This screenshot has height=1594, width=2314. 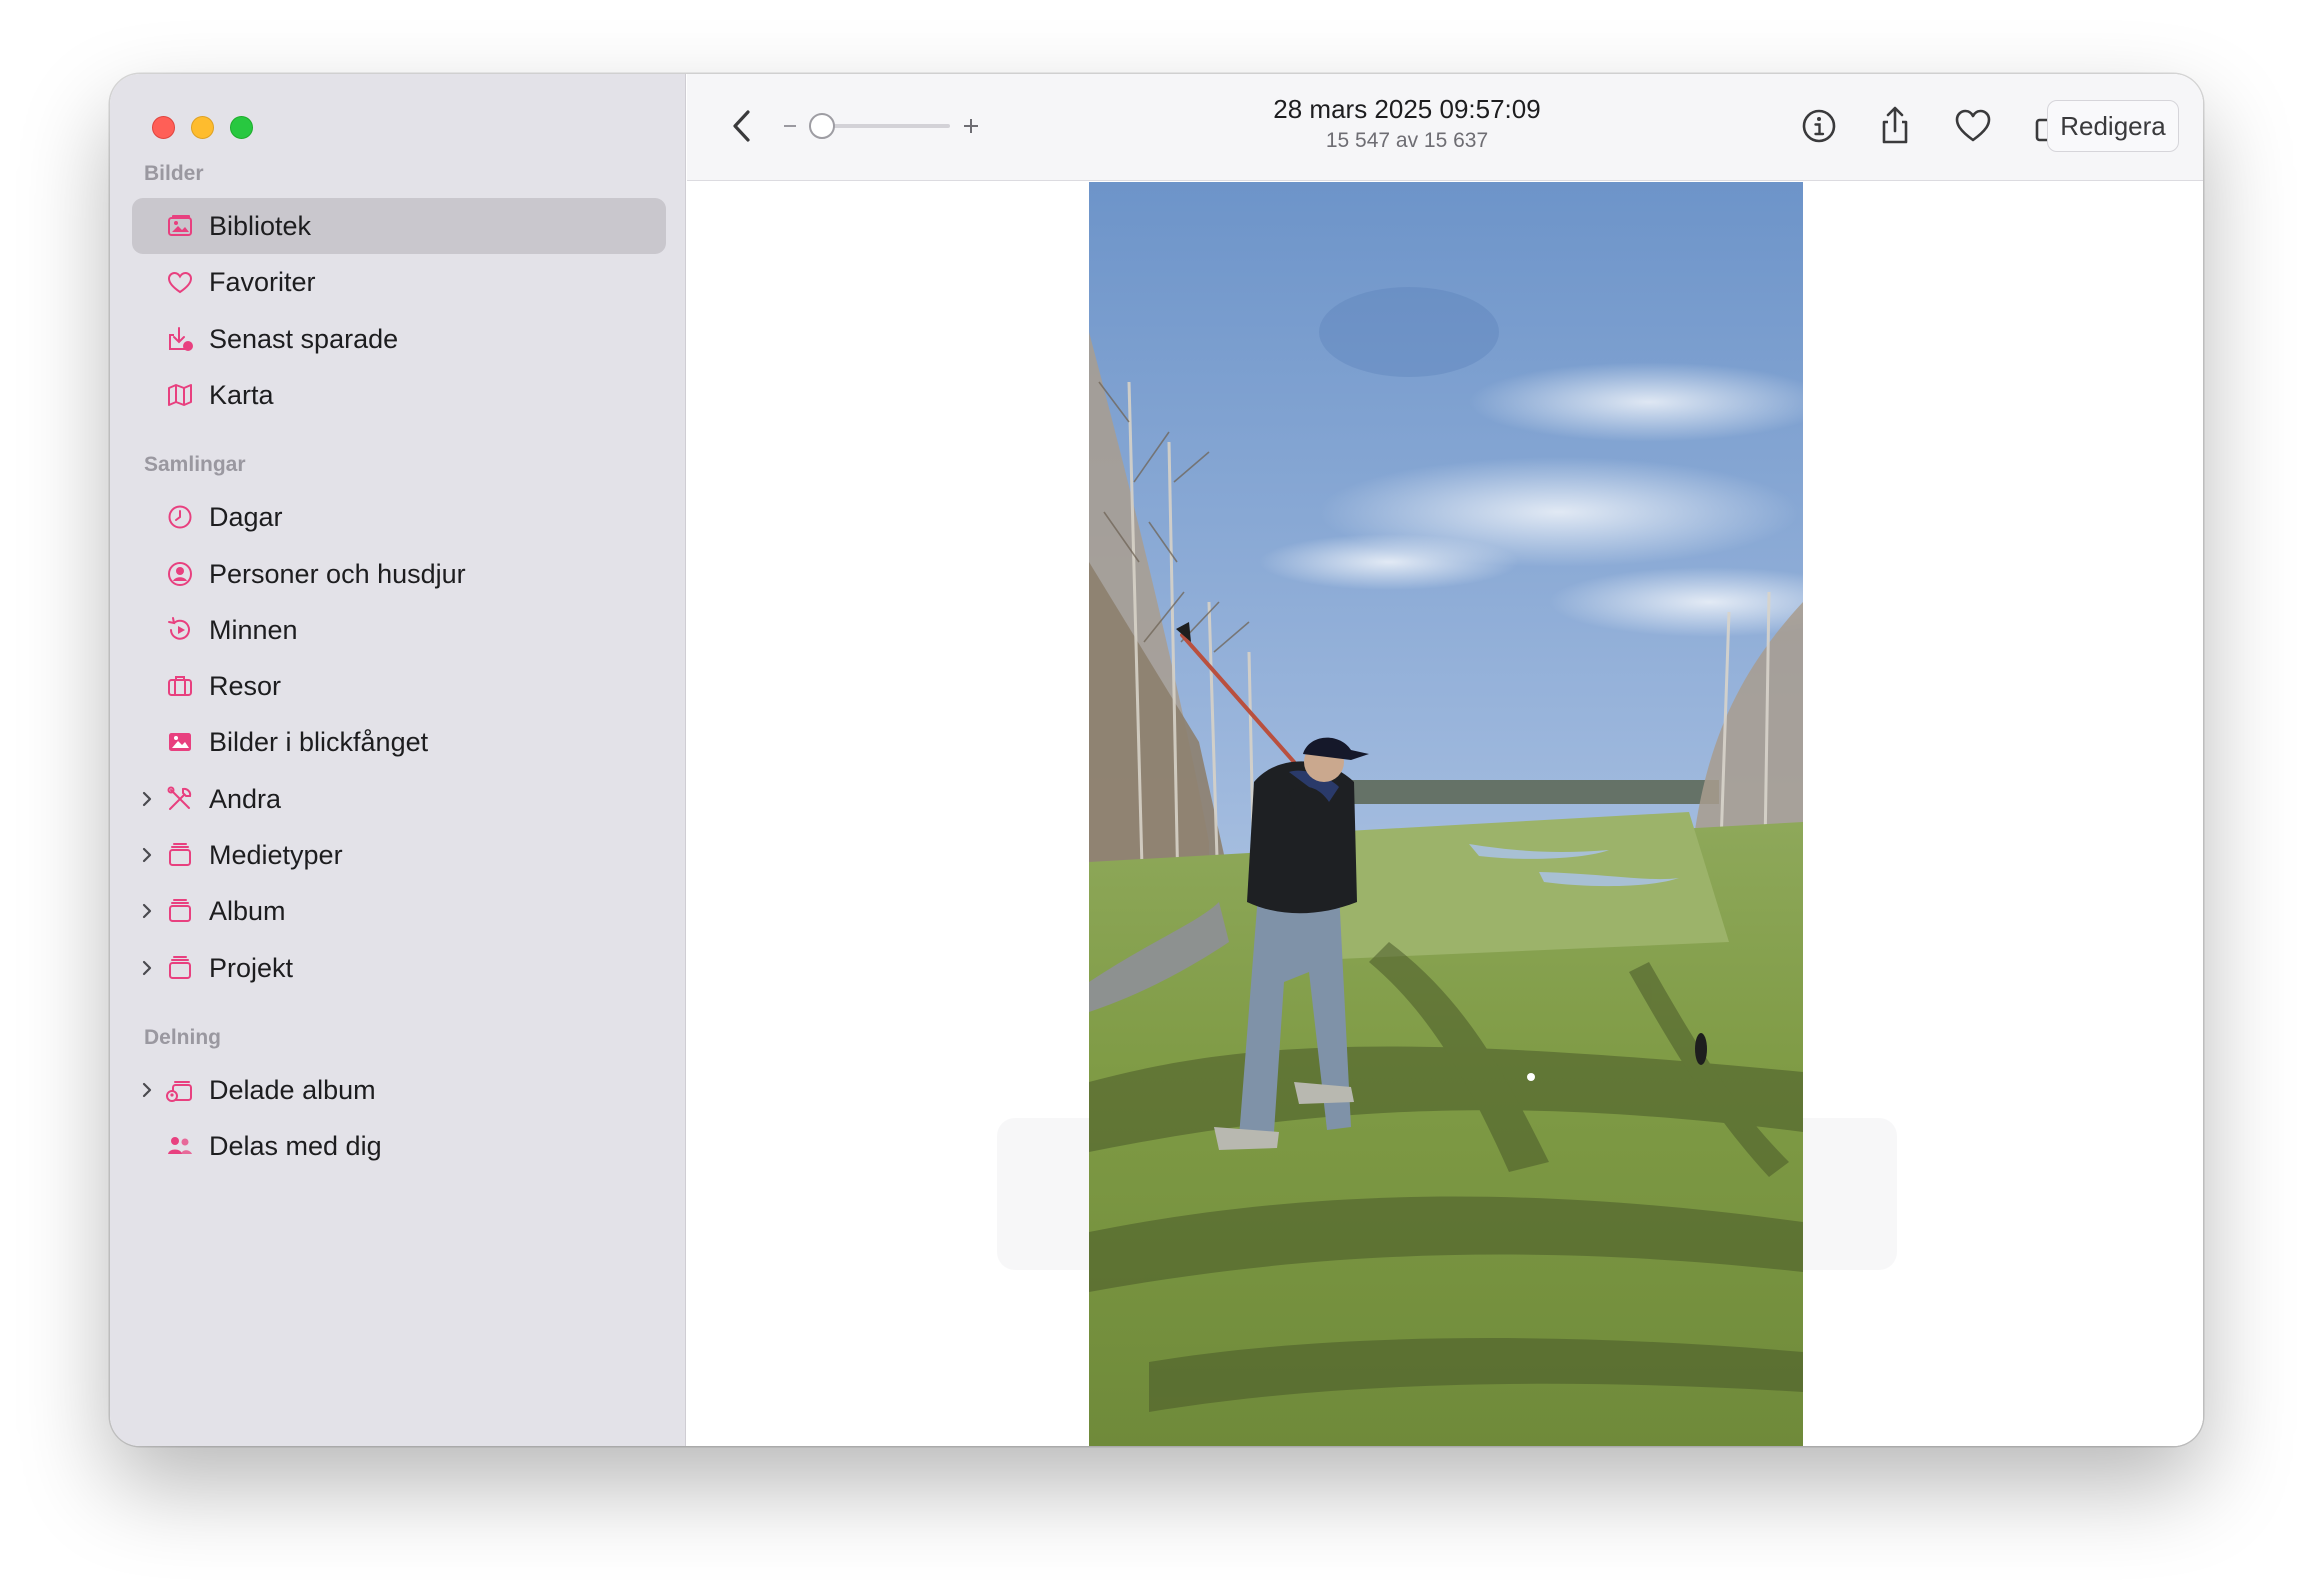 What do you see at coordinates (399, 517) in the screenshot?
I see `sidebar-item-dagar: Dagar` at bounding box center [399, 517].